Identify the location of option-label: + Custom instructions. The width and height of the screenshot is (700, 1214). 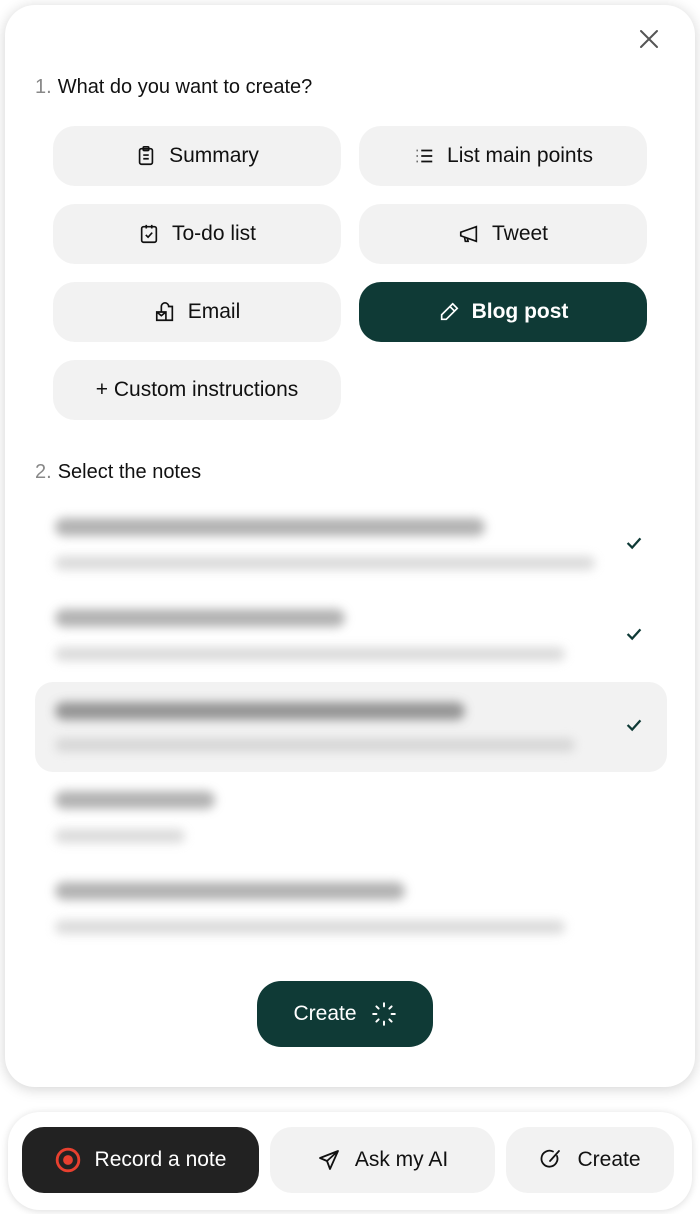
(197, 389).